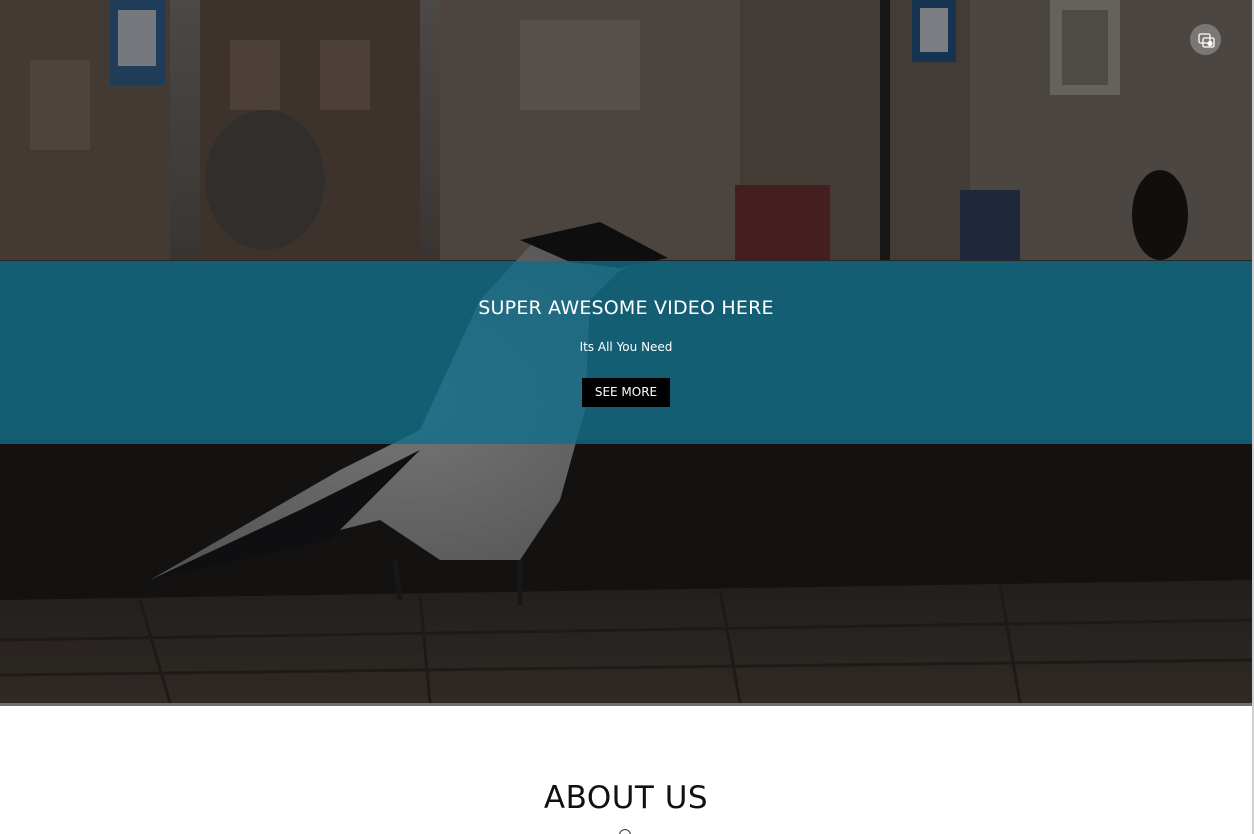 The width and height of the screenshot is (1254, 834). Describe the element at coordinates (626, 392) in the screenshot. I see `see-more-button: SEE MORE` at that location.